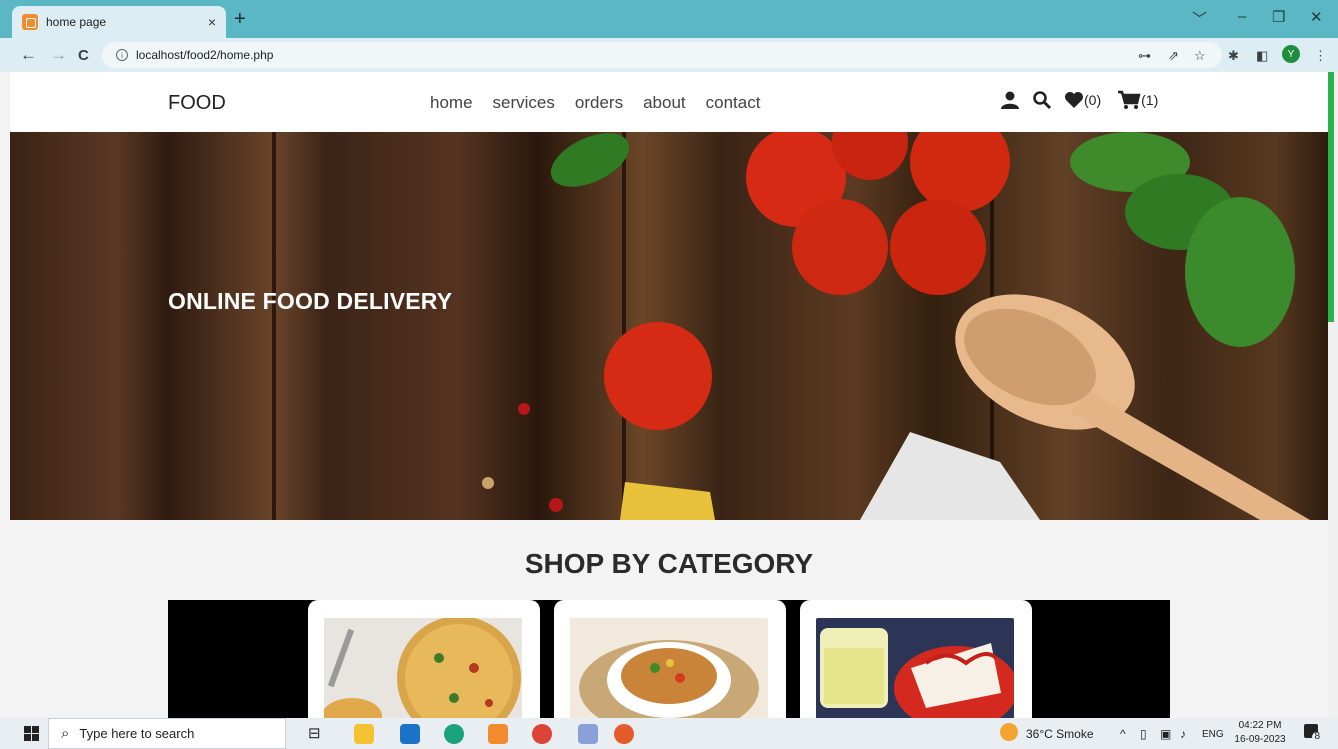  I want to click on tray-overflow-icon: ^, so click(1123, 734).